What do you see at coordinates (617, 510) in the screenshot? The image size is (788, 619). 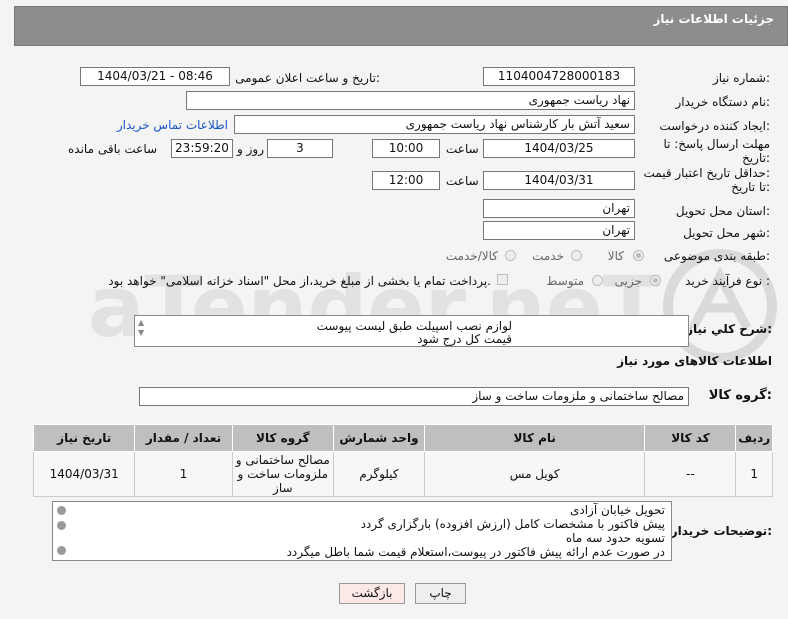 I see `notes-line-1: تحویل خیابان آزادی` at bounding box center [617, 510].